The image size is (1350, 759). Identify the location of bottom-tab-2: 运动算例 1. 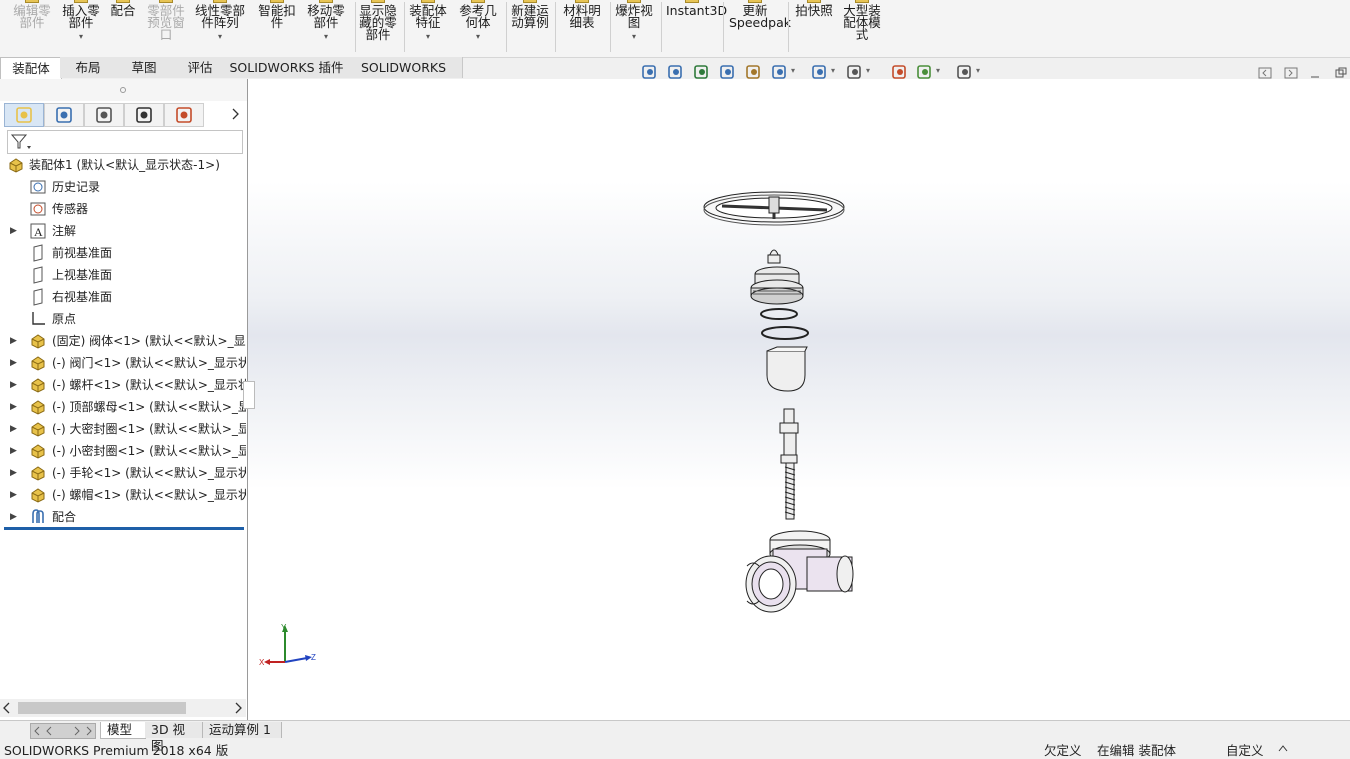
(242, 730).